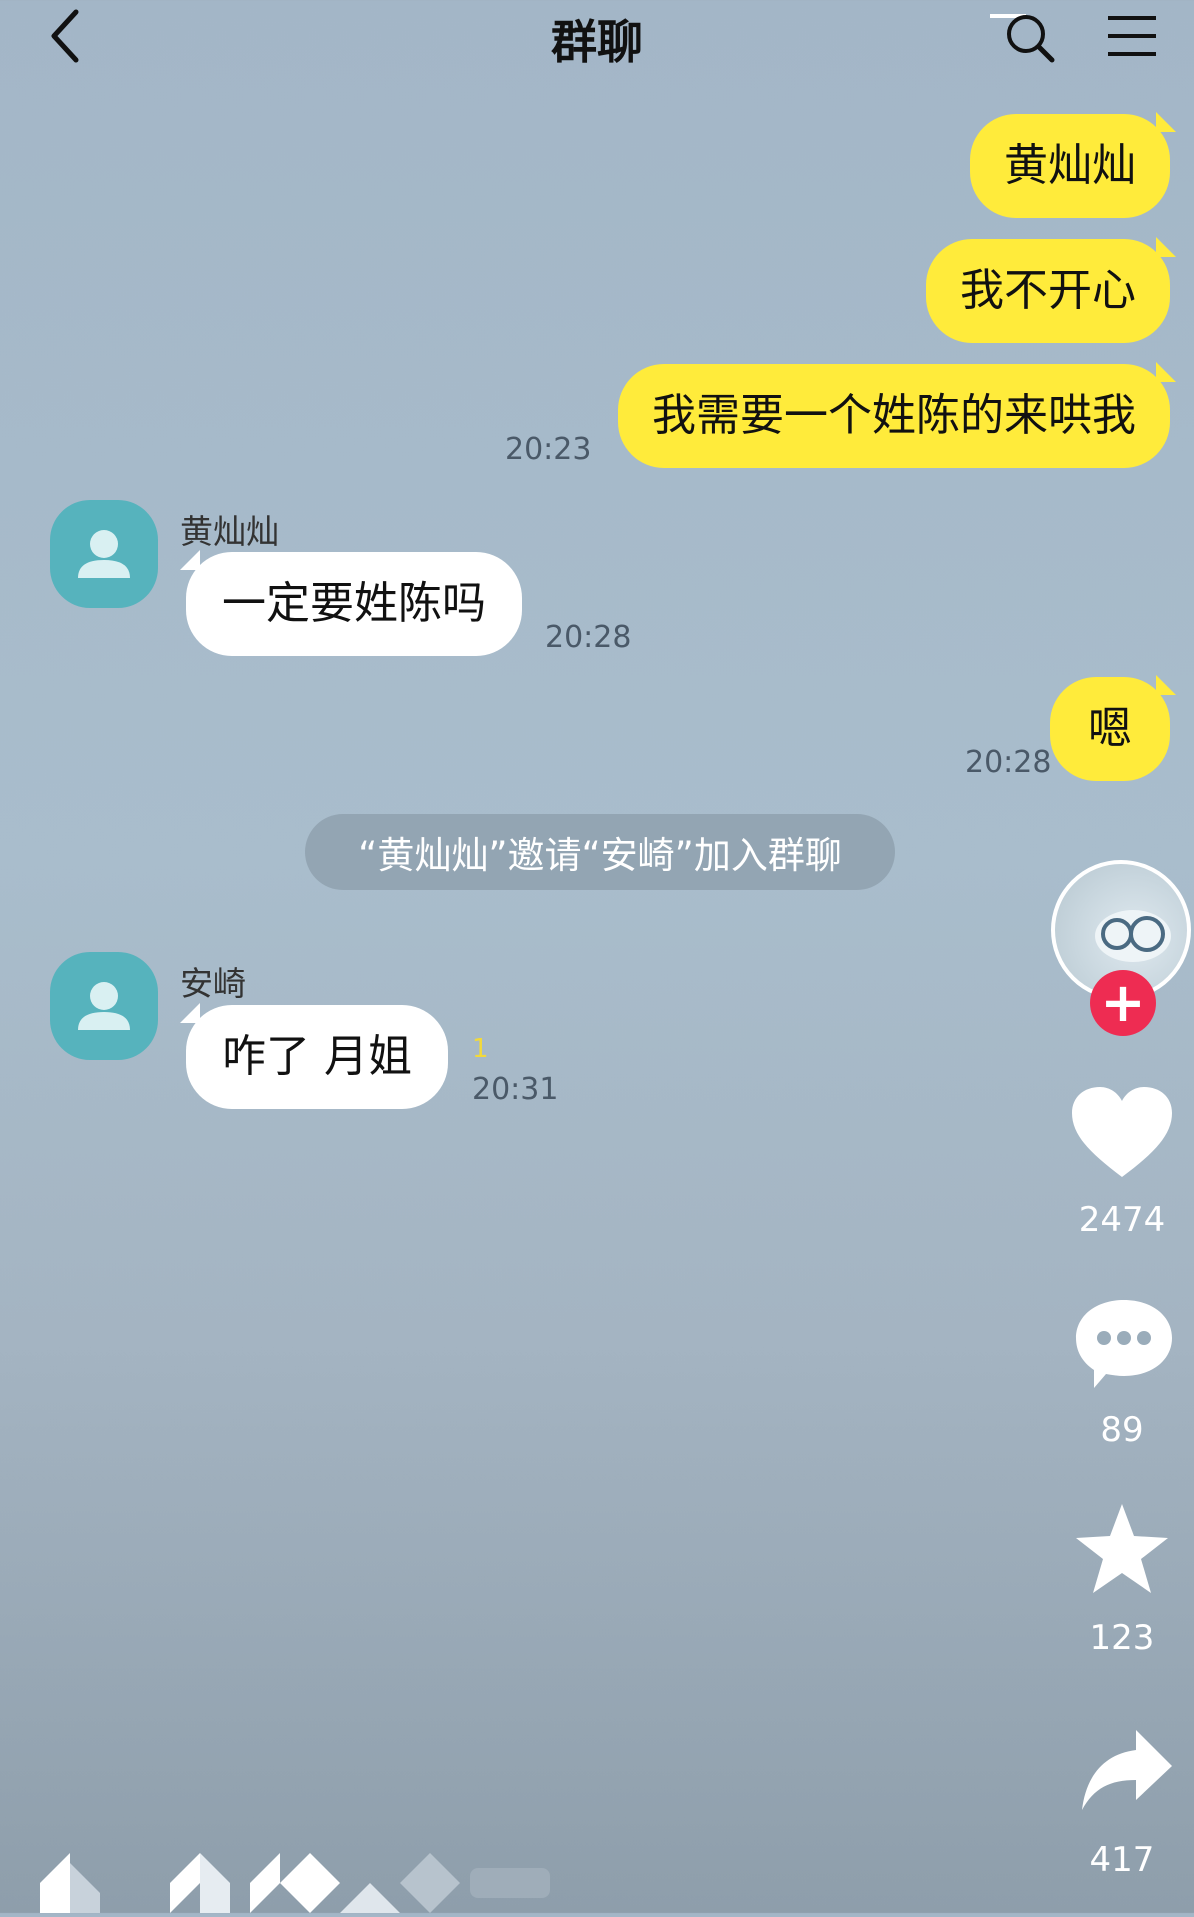 The height and width of the screenshot is (1917, 1194). What do you see at coordinates (1122, 1638) in the screenshot?
I see `favorite-count: 123` at bounding box center [1122, 1638].